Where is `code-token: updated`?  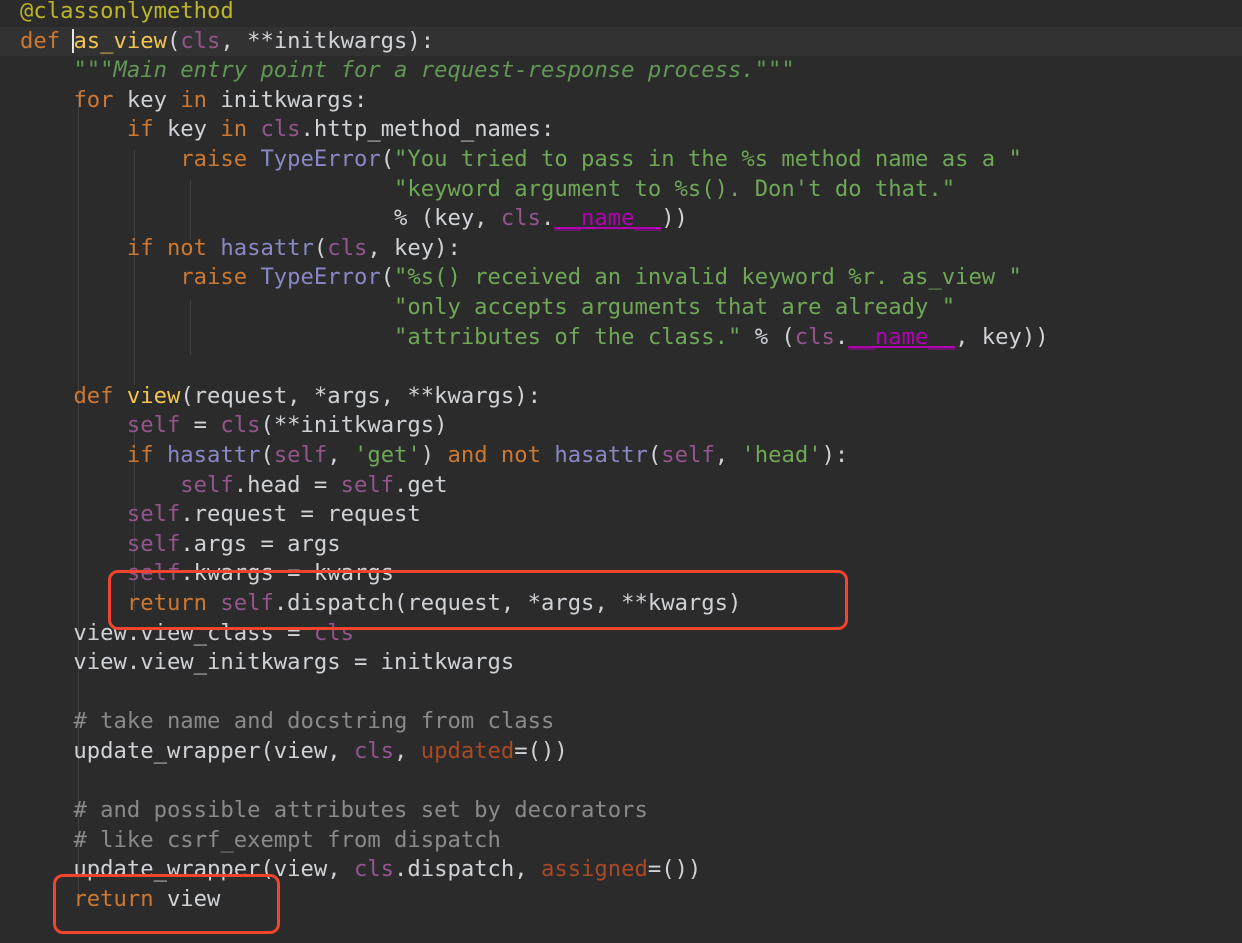 code-token: updated is located at coordinates (467, 751).